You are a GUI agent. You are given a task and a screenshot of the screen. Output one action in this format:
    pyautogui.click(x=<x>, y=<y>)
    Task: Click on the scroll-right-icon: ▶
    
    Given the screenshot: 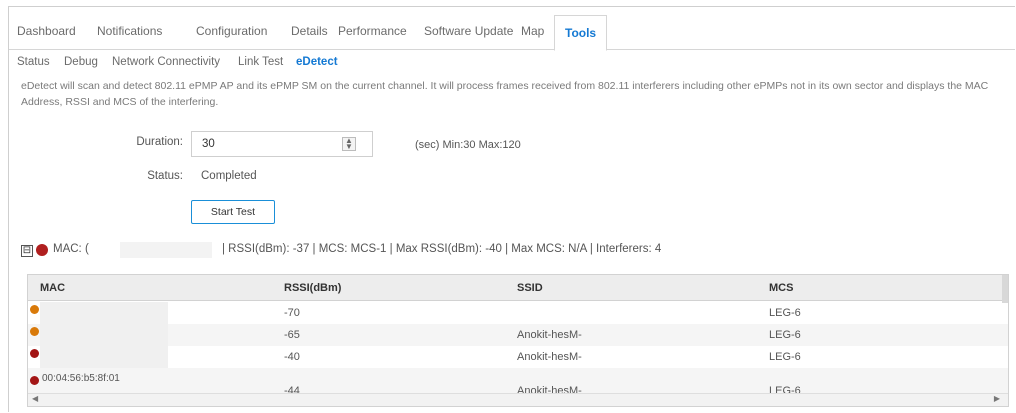 What is the action you would take?
    pyautogui.click(x=997, y=398)
    